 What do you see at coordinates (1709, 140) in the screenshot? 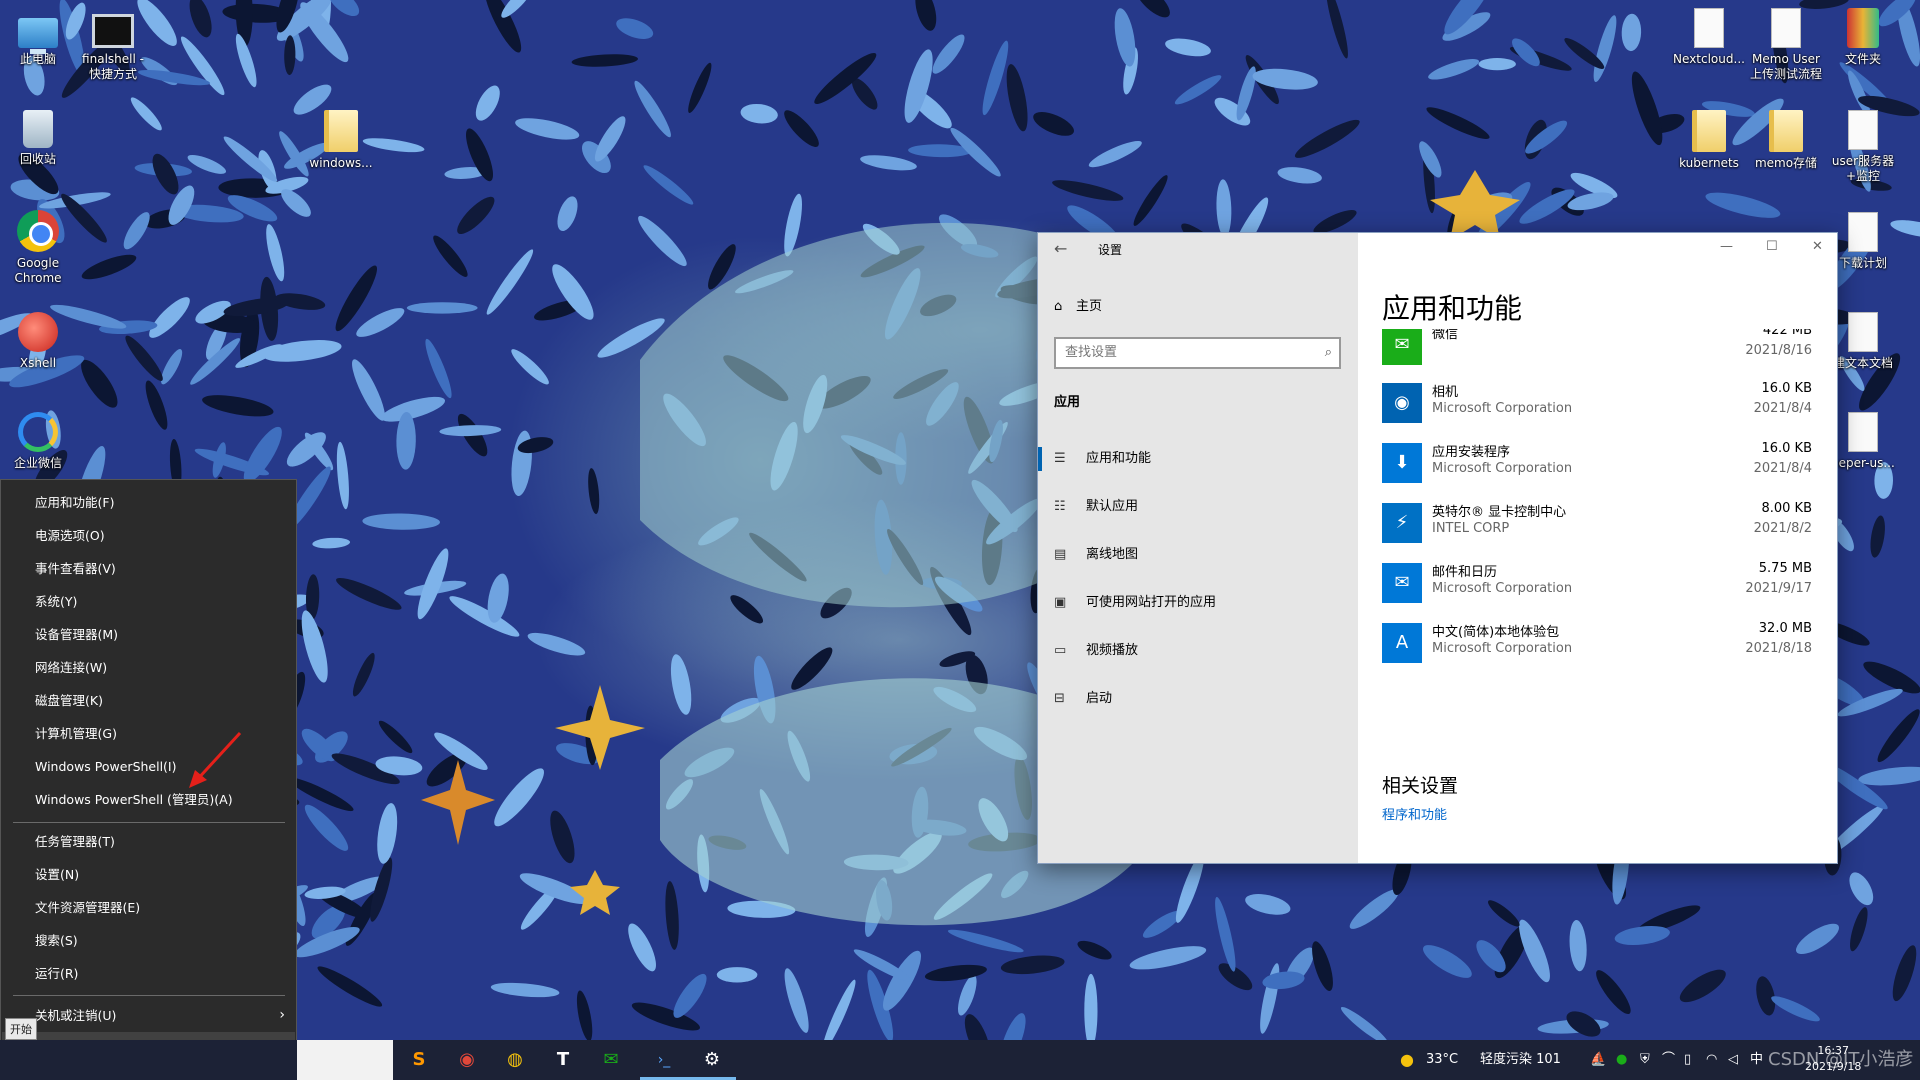
I see `desktop-icon-kubernets: kubernets` at bounding box center [1709, 140].